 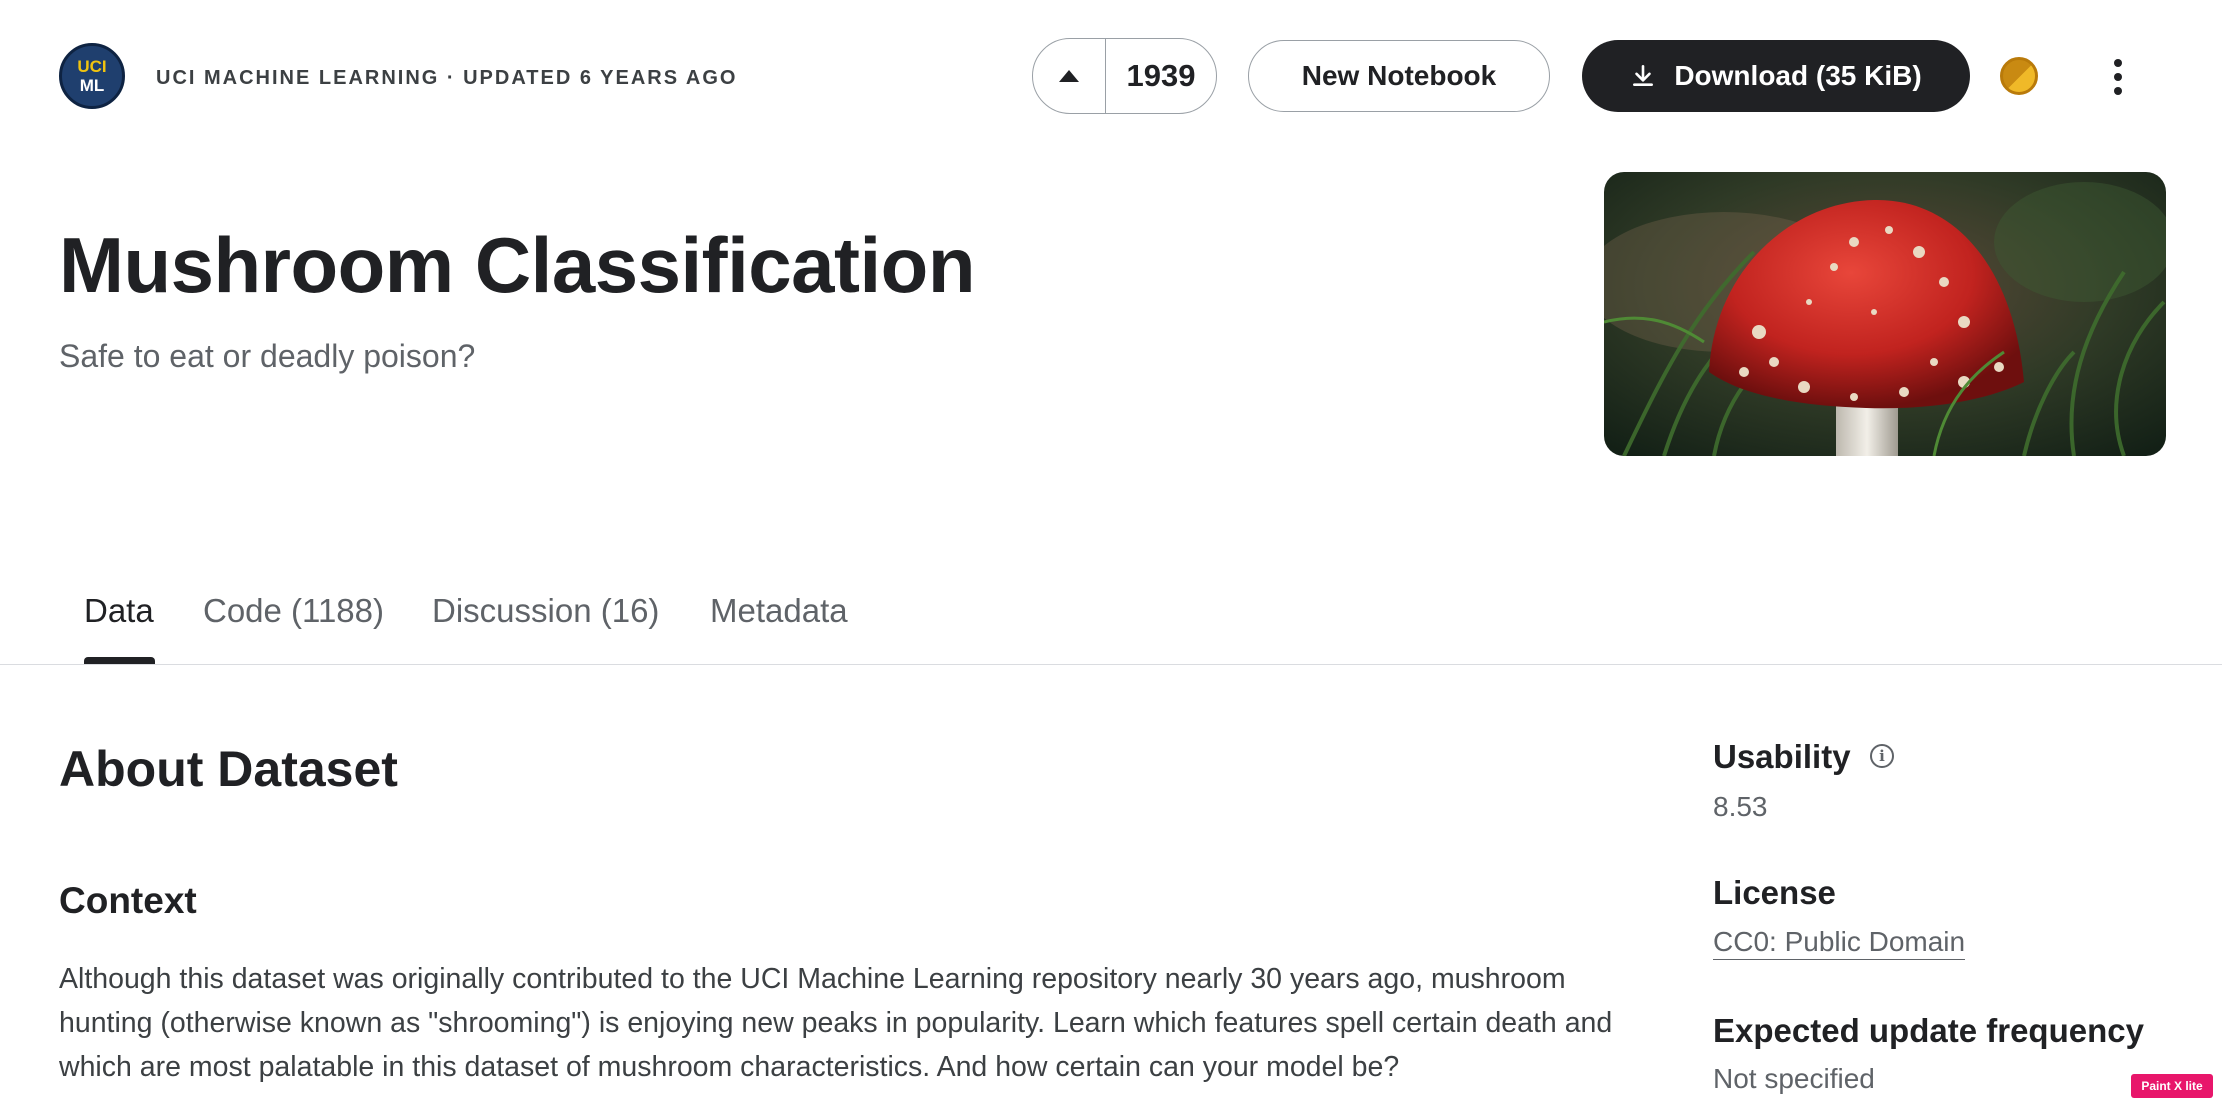 I want to click on cover-image, so click(x=1885, y=314).